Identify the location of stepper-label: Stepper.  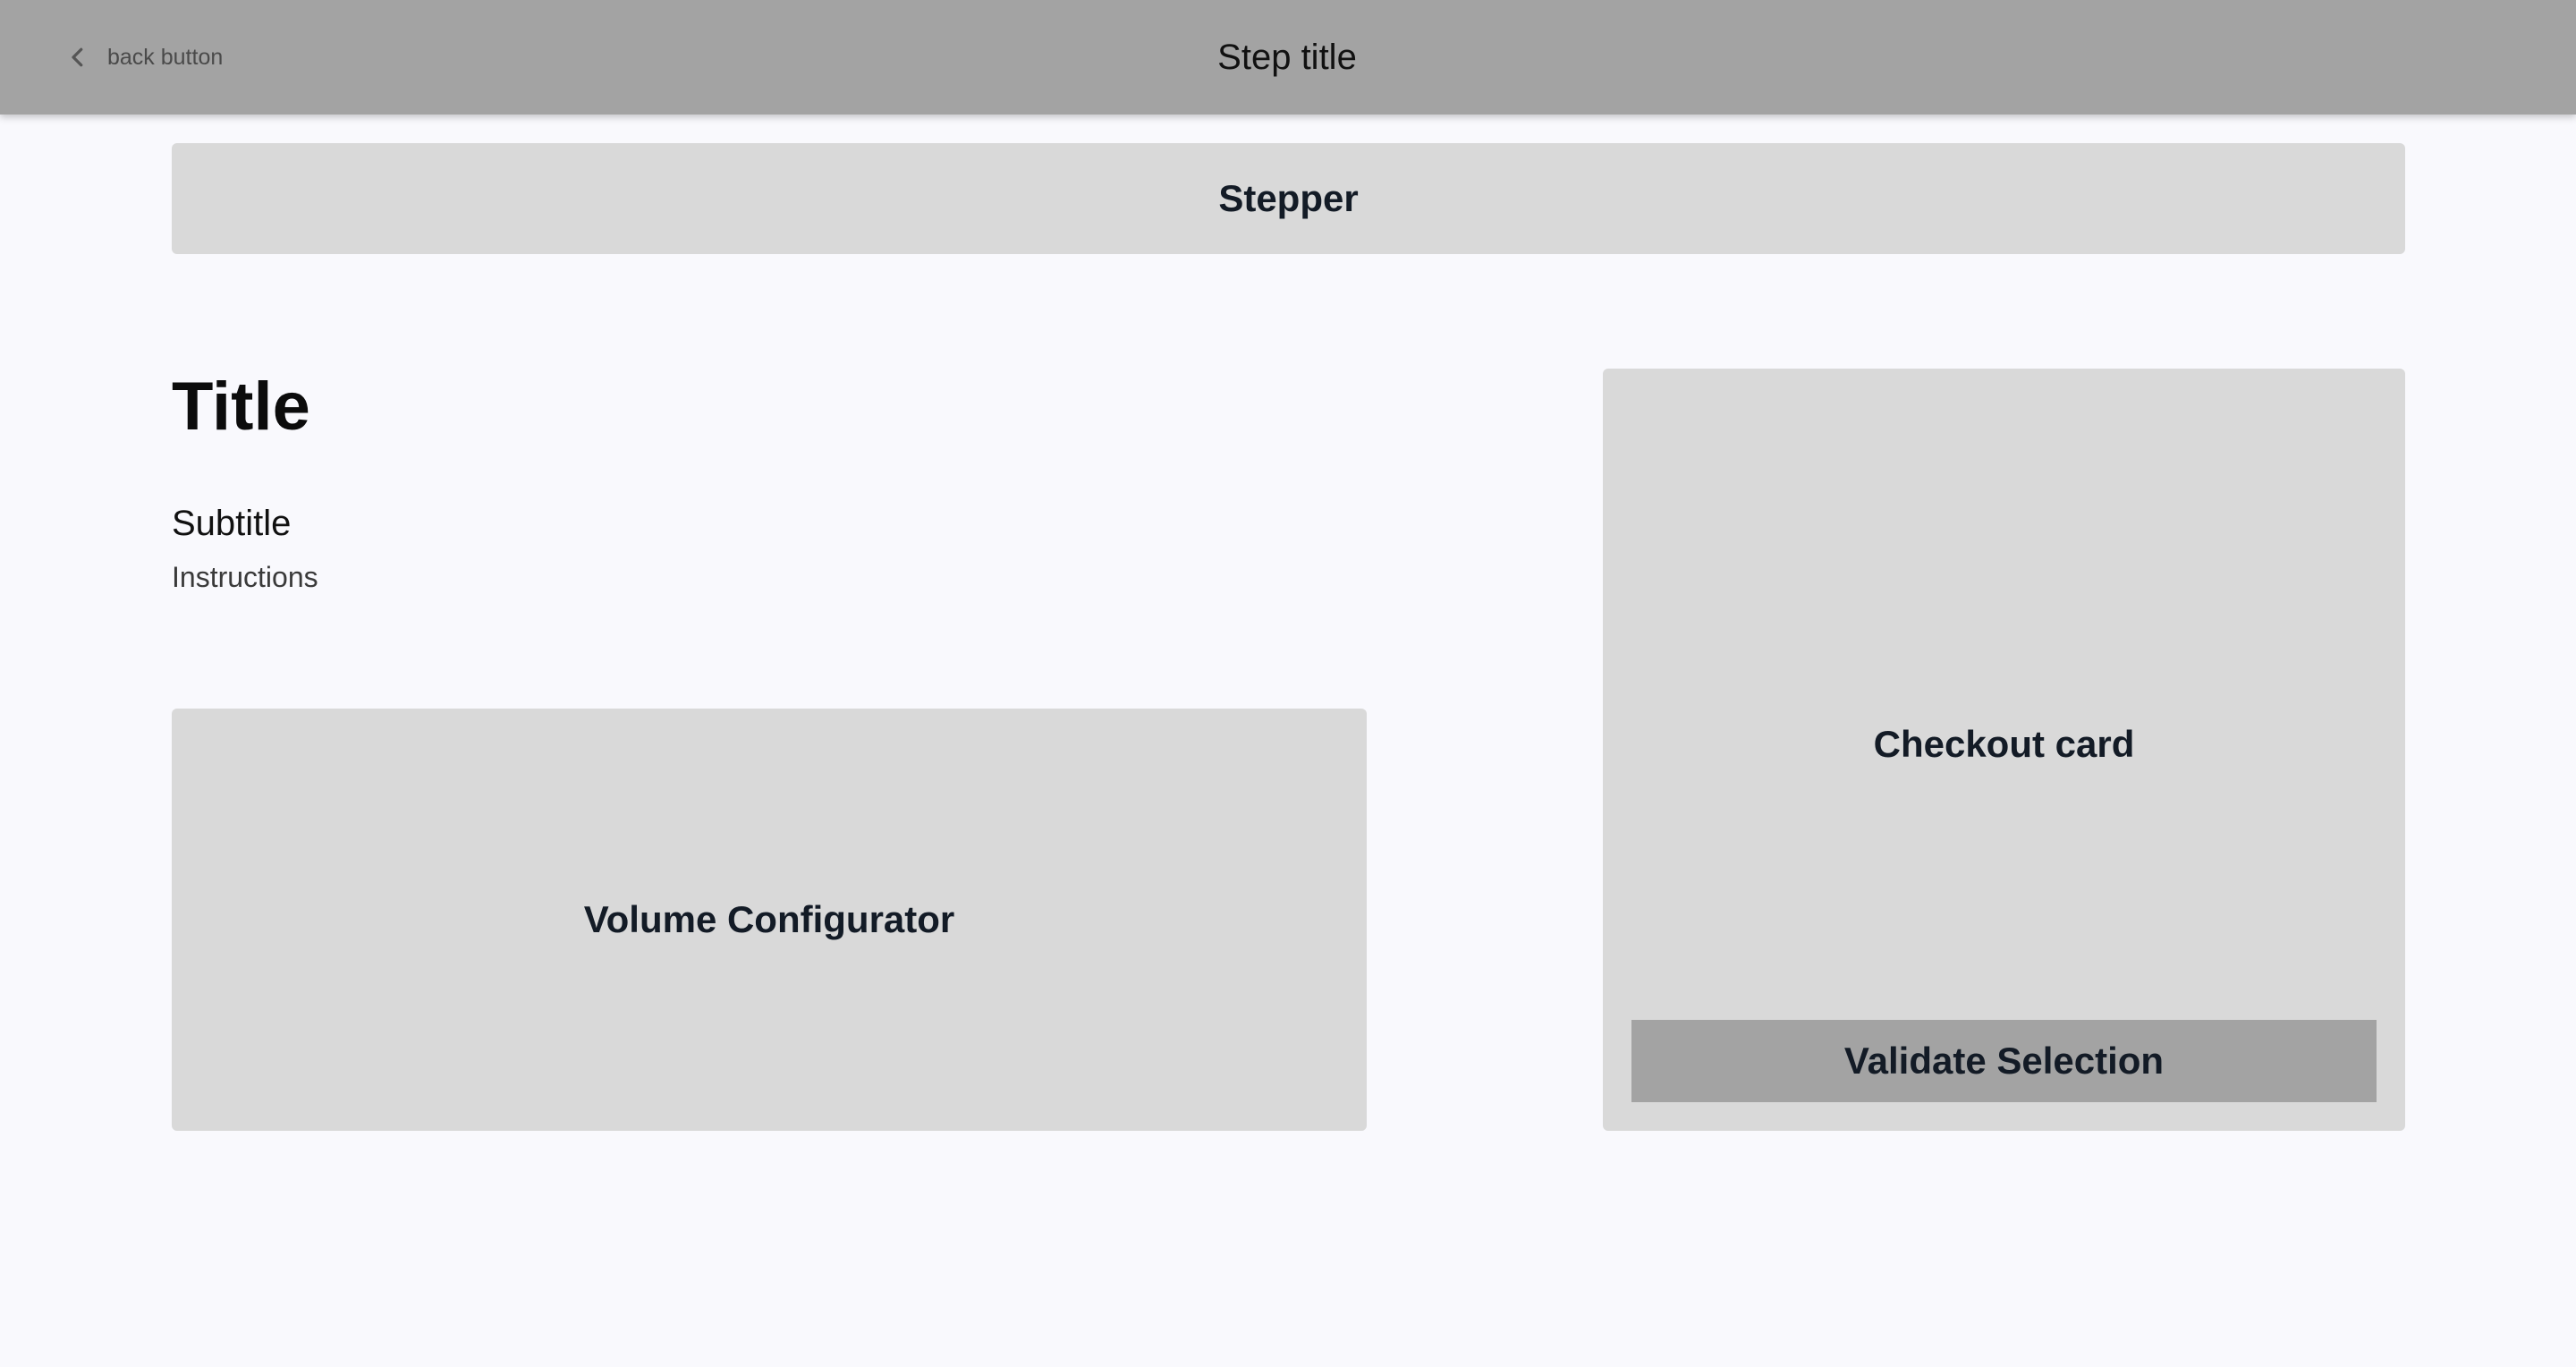
(1288, 198).